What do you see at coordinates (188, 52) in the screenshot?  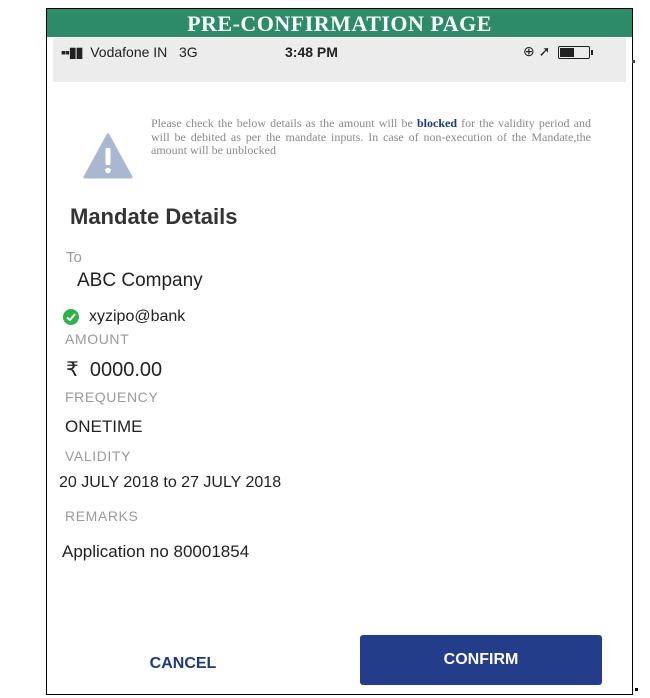 I see `network-type: 3G` at bounding box center [188, 52].